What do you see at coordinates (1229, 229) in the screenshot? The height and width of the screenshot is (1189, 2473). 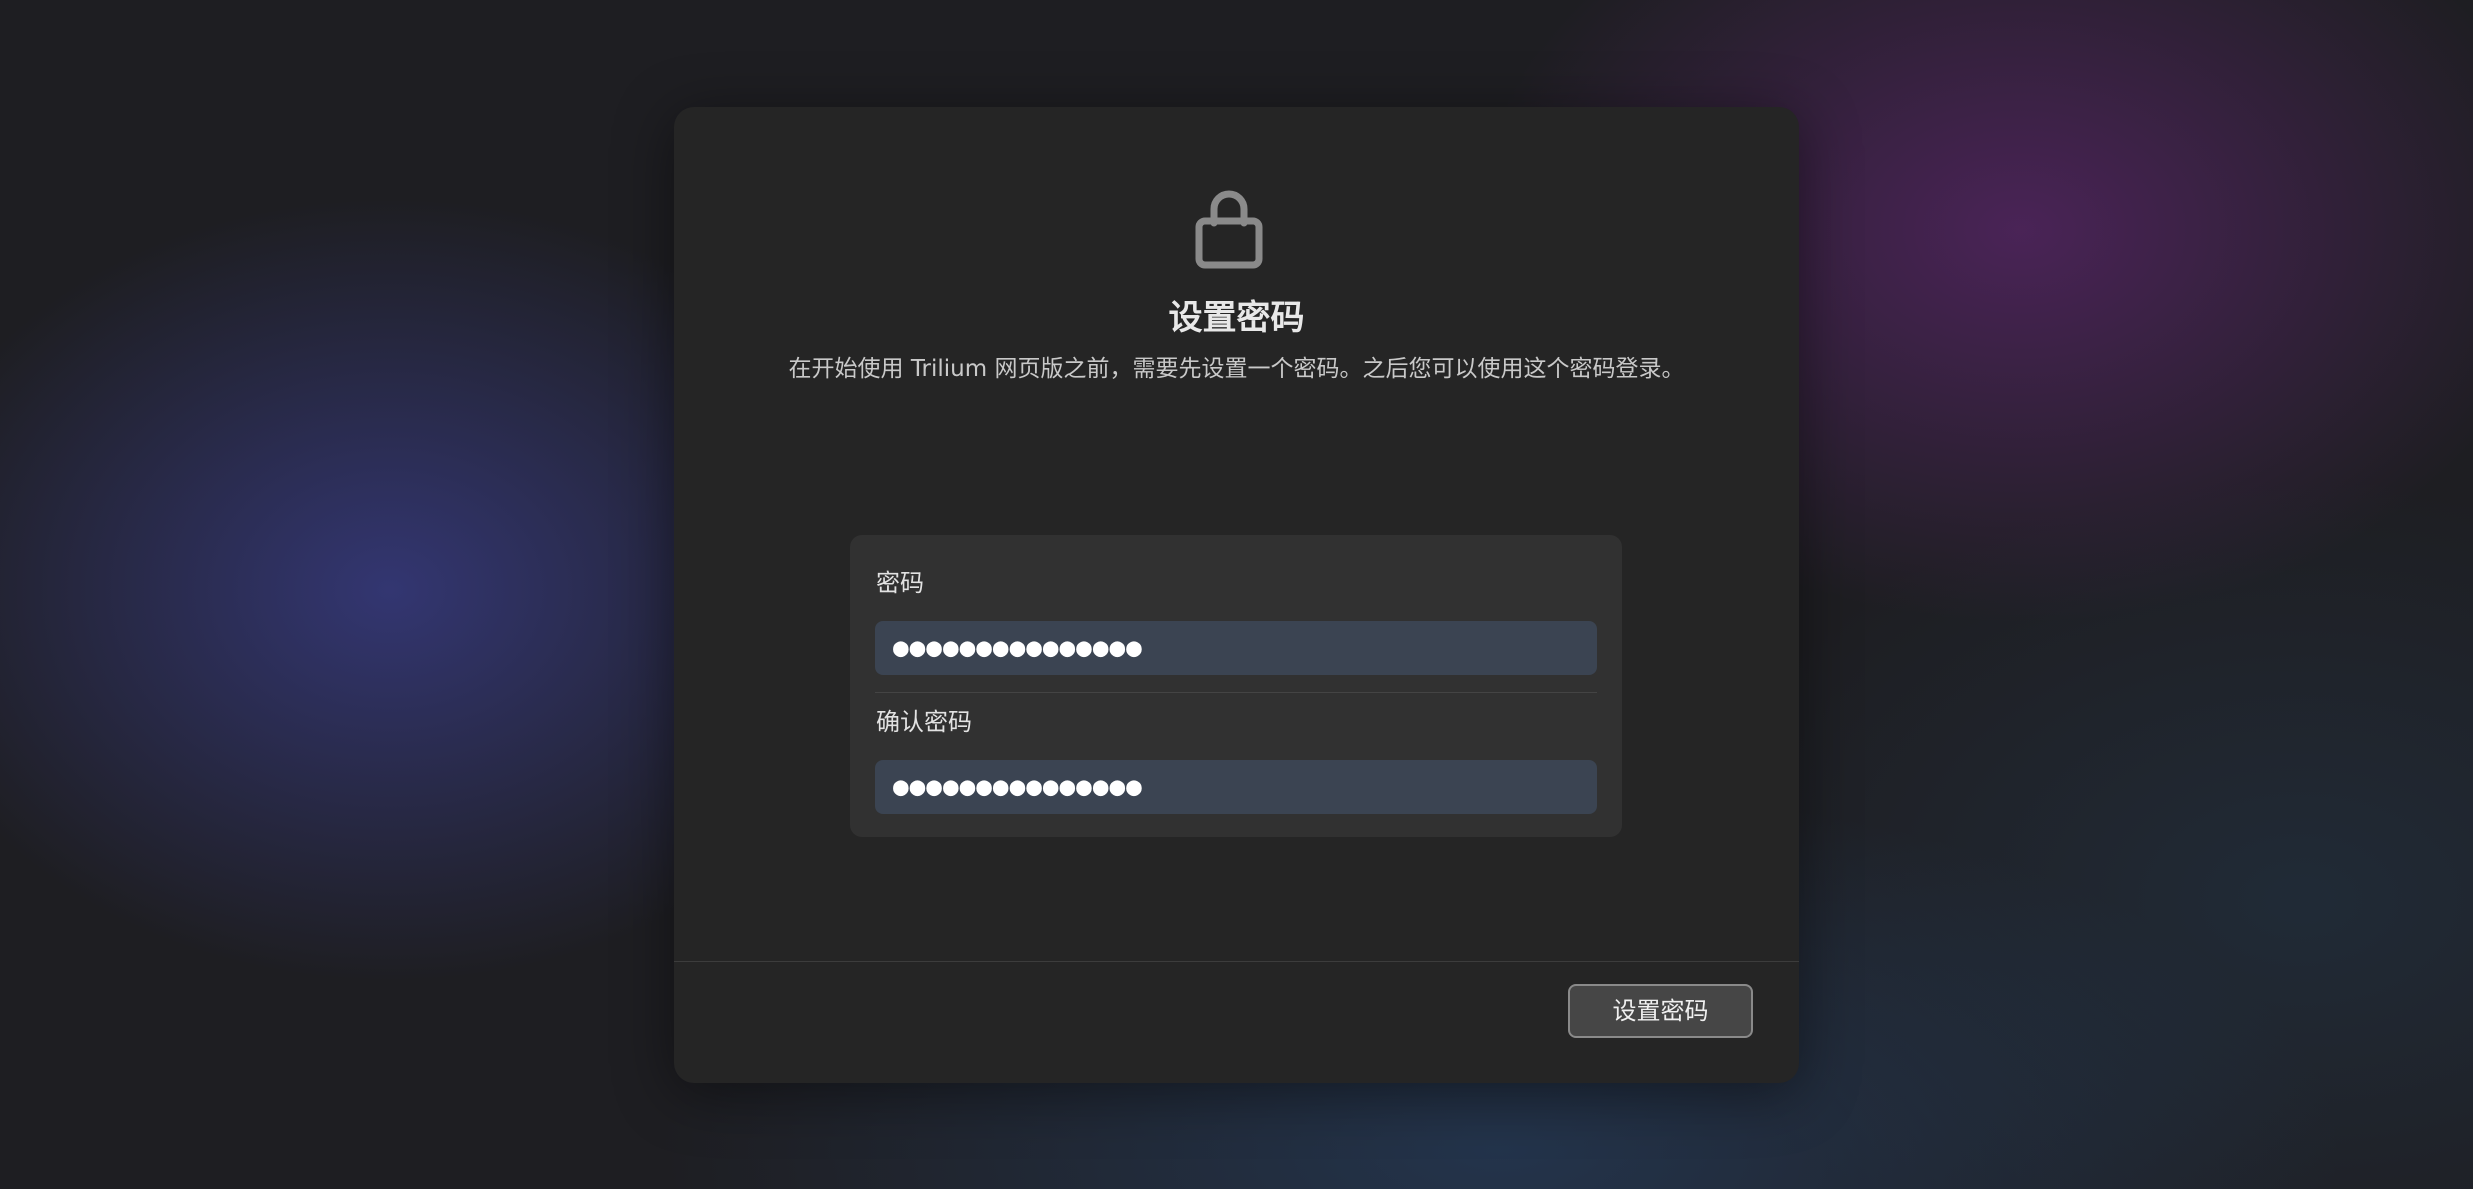 I see `lock-icon` at bounding box center [1229, 229].